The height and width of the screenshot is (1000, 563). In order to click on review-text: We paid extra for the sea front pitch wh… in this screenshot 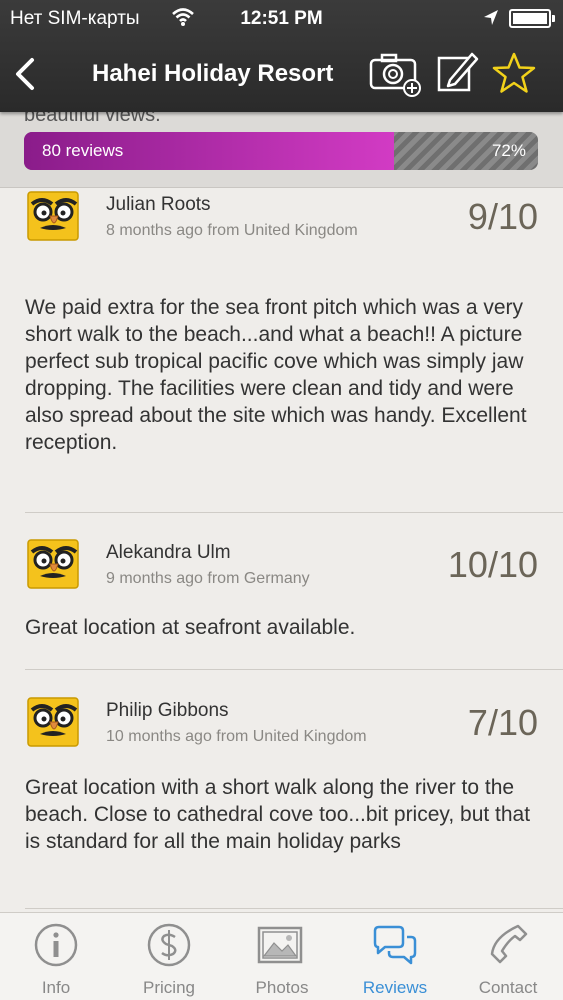, I will do `click(276, 375)`.